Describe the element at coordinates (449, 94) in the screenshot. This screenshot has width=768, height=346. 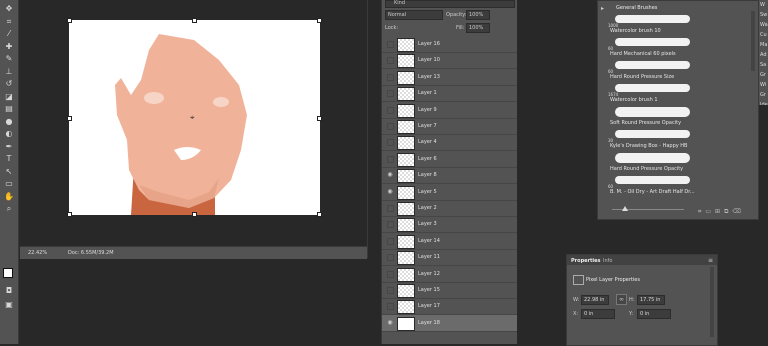
I see `layer-row: Layer 1` at that location.